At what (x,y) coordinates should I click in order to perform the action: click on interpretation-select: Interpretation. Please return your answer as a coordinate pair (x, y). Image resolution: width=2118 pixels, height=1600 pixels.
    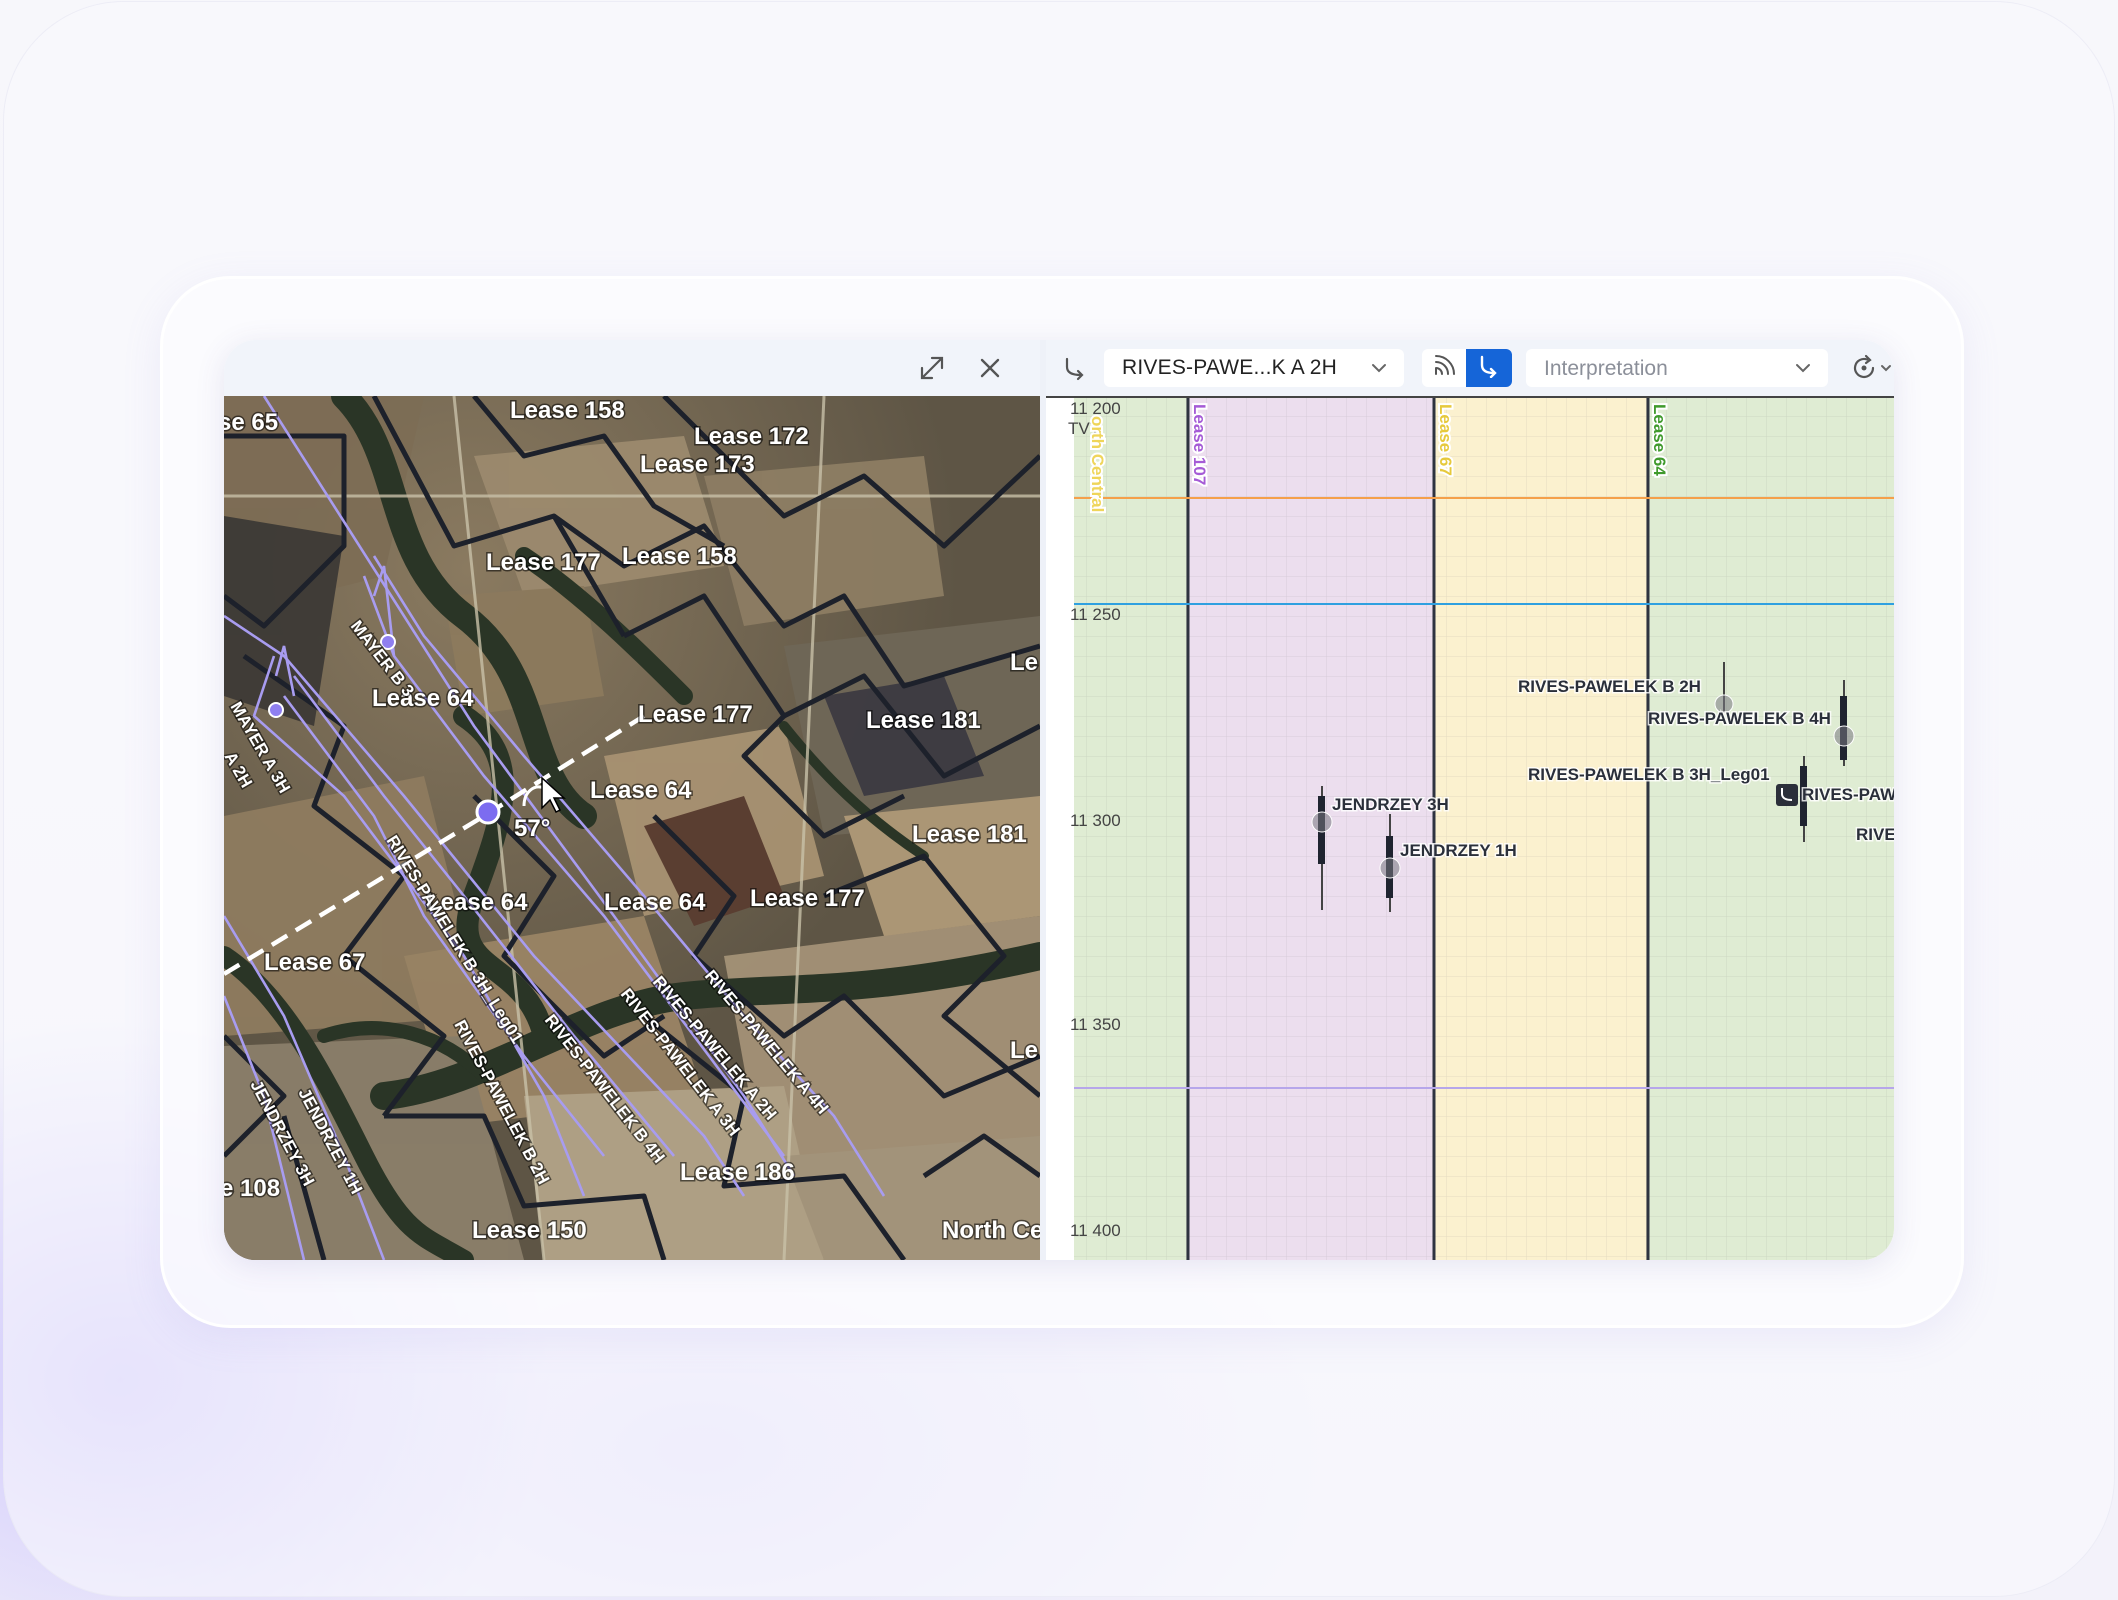
    Looking at the image, I should click on (1677, 368).